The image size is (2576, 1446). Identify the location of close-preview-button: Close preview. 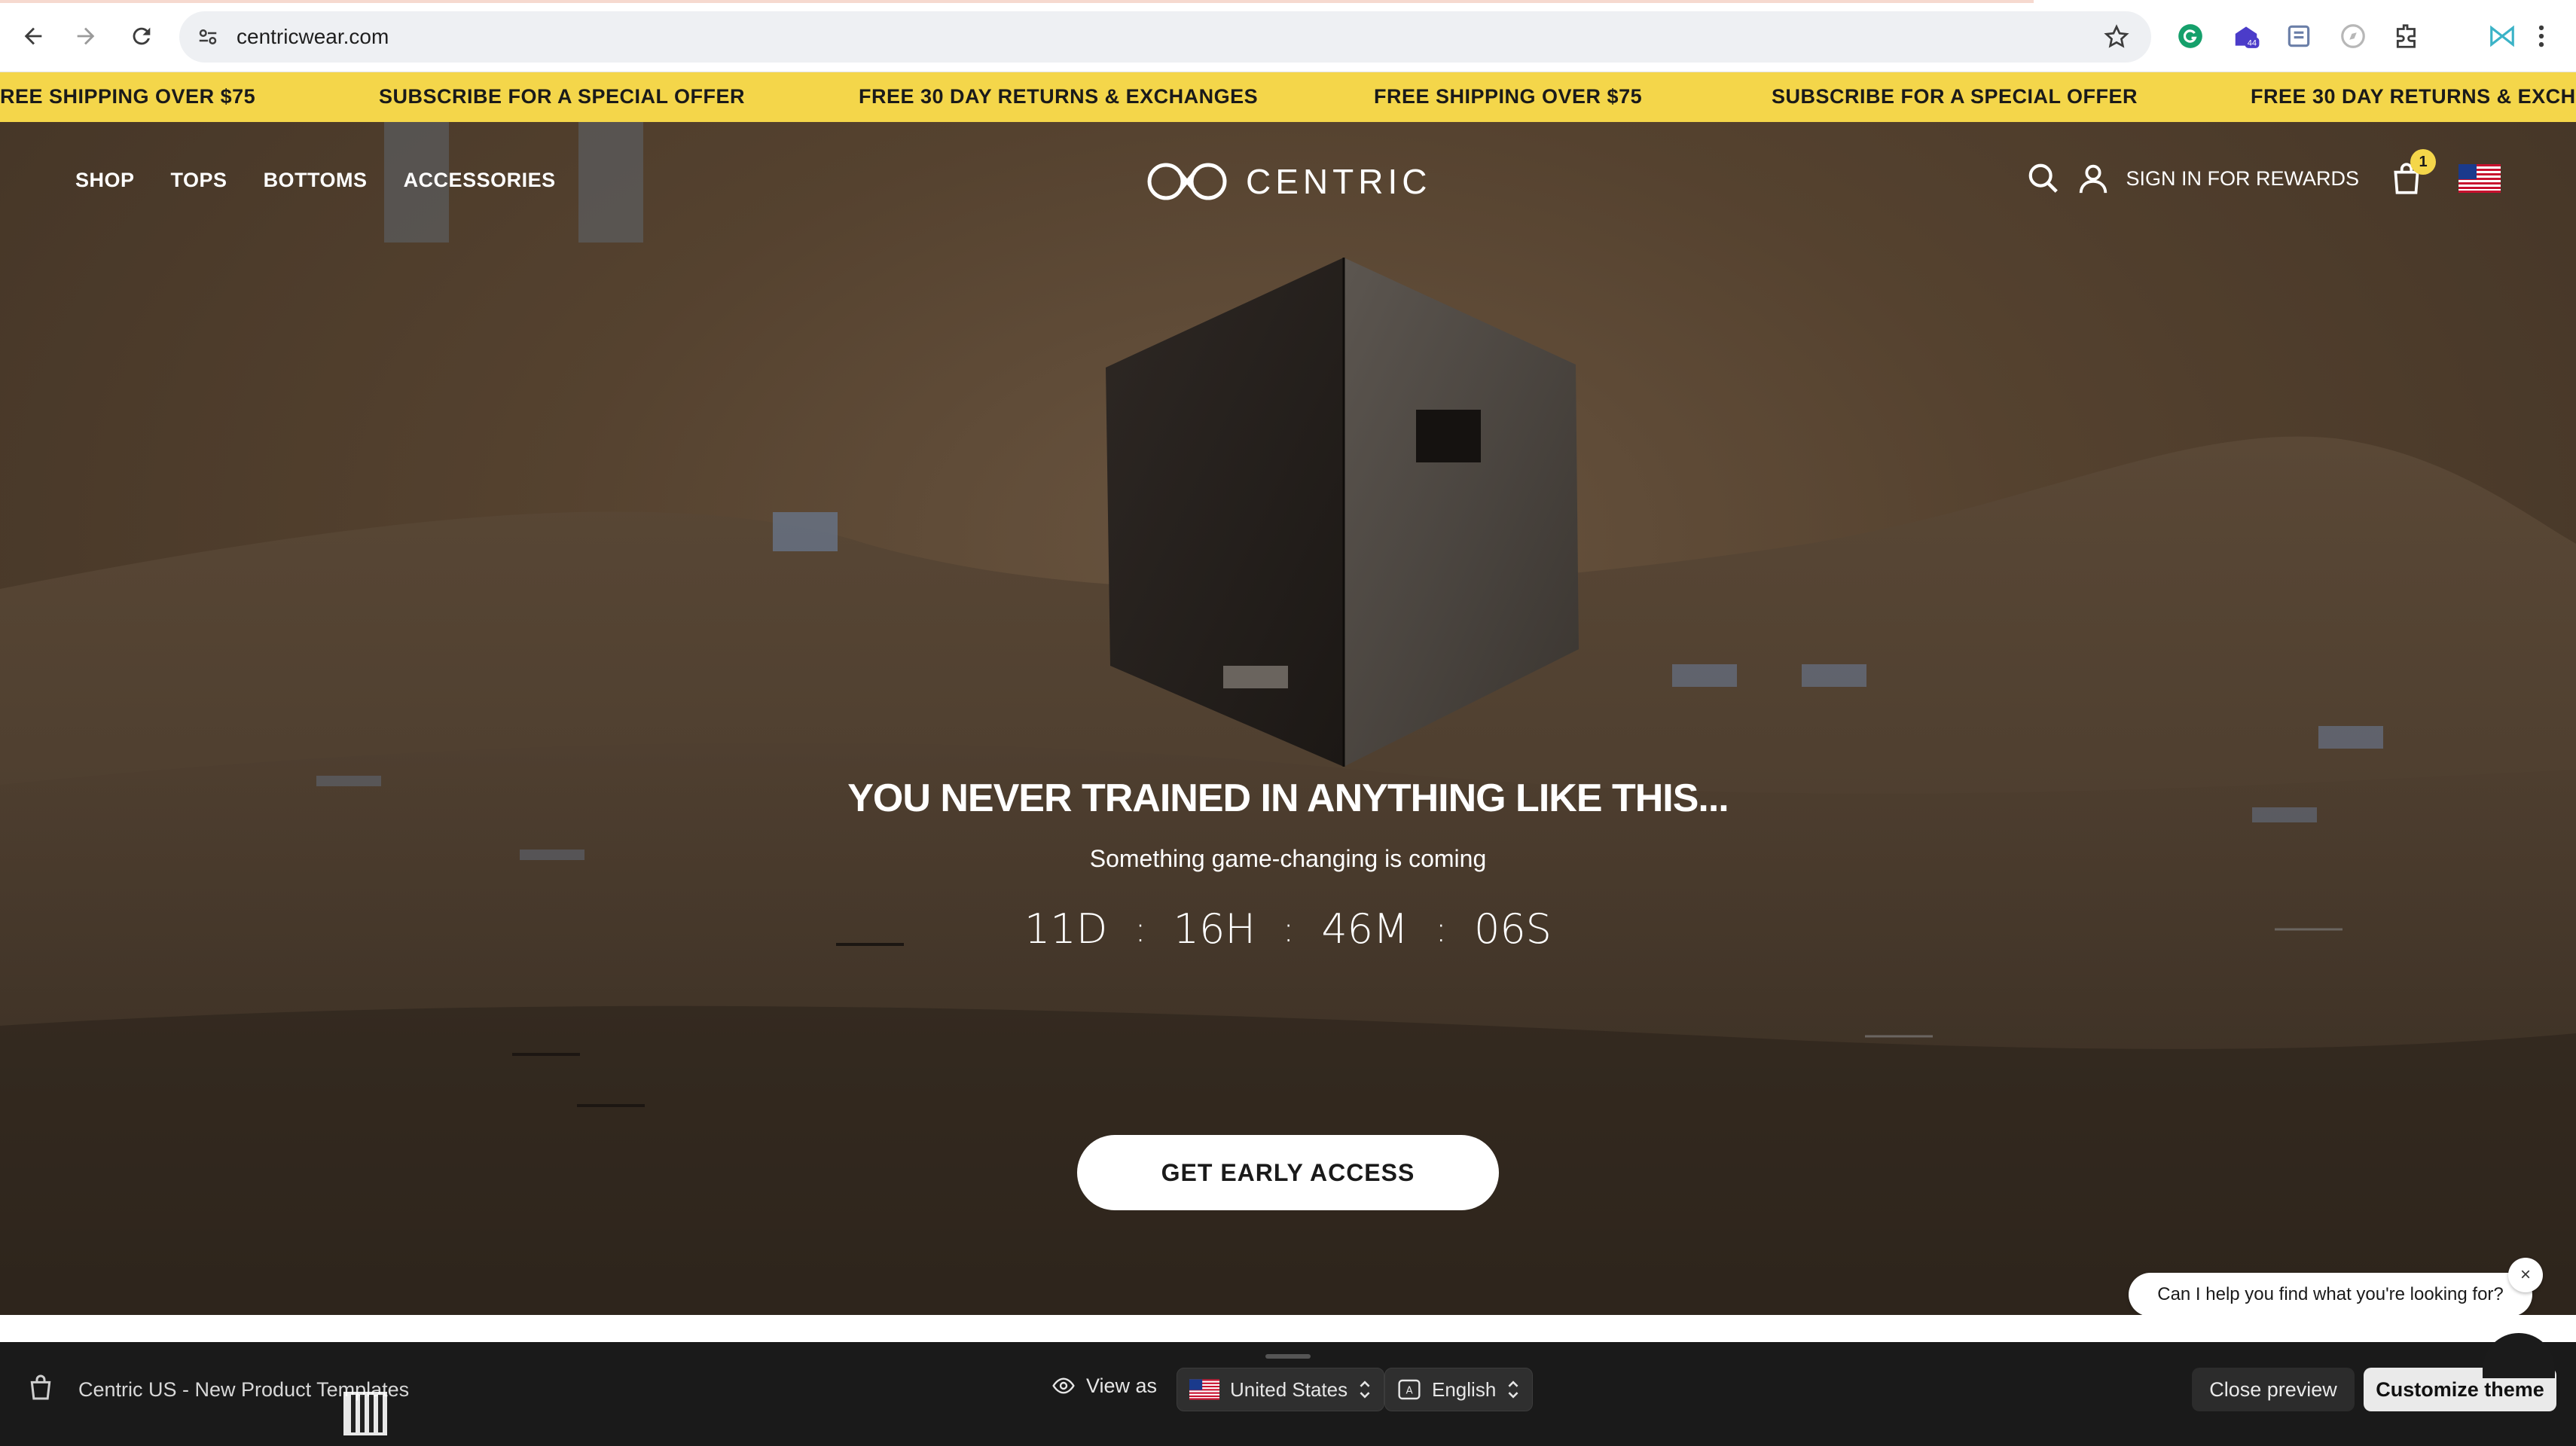
(2274, 1389).